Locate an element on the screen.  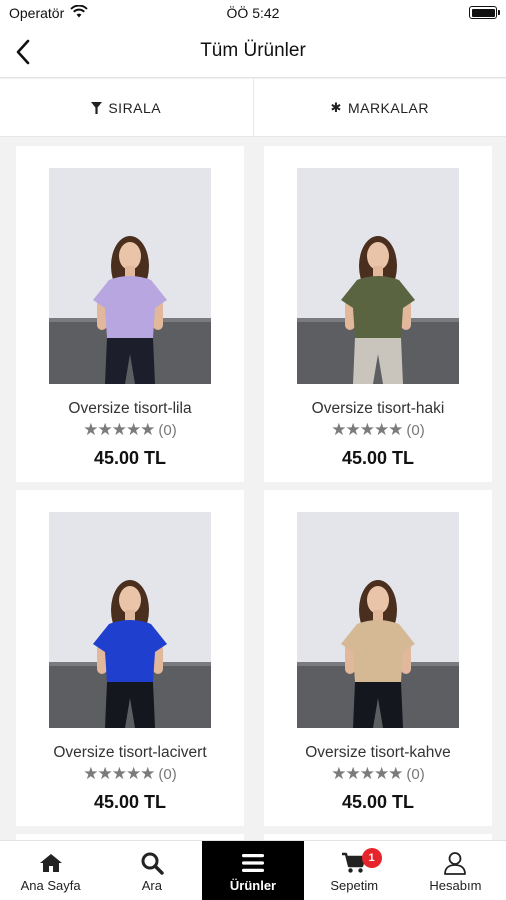
product-name: Oversize tisort-lacivert is located at coordinates (130, 752).